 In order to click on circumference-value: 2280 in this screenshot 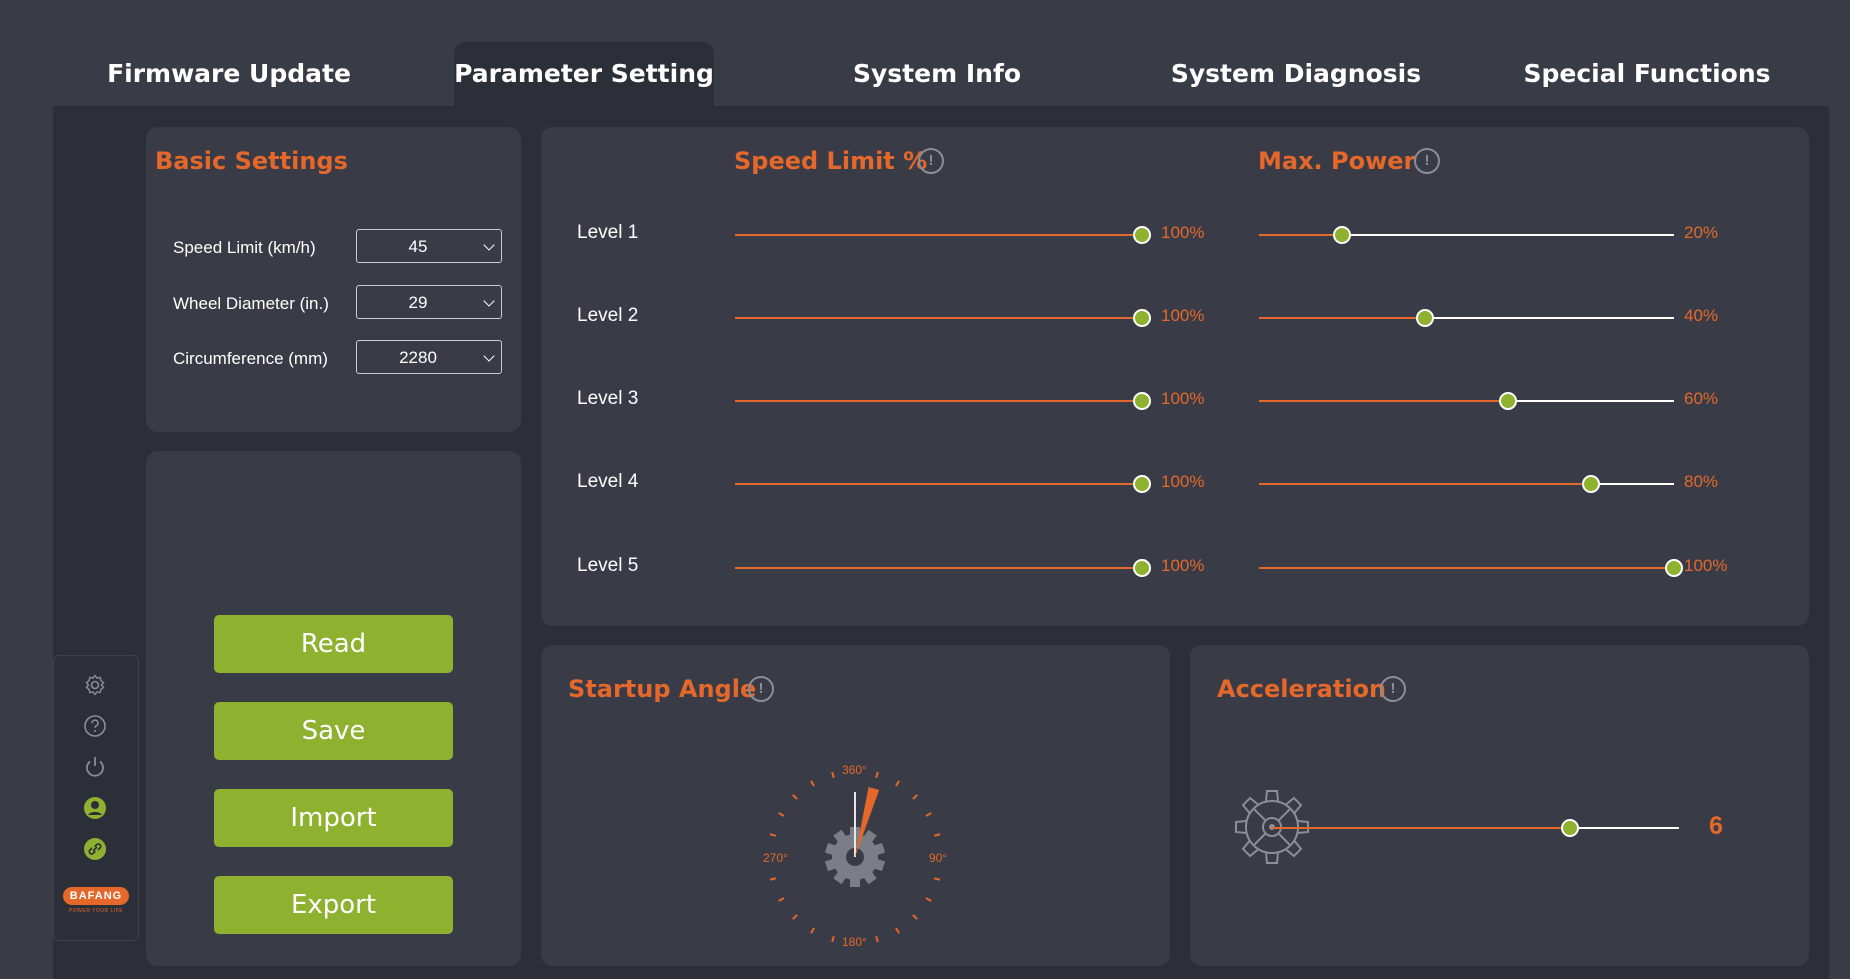, I will do `click(418, 357)`.